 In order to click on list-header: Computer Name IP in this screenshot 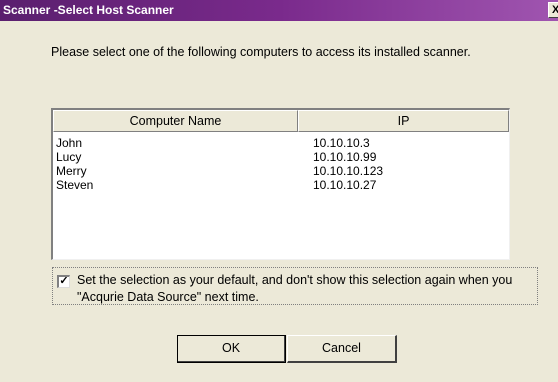, I will do `click(281, 121)`.